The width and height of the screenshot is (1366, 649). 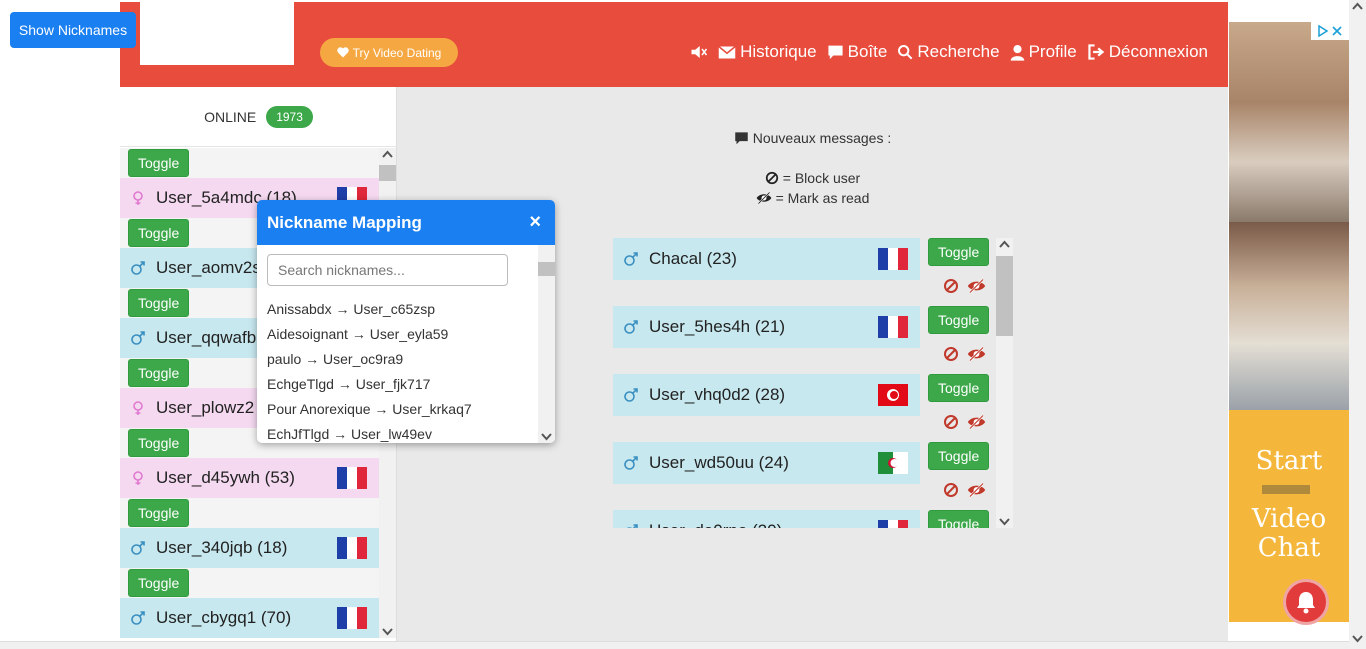 I want to click on horizontal-scrollbar, so click(x=674, y=645).